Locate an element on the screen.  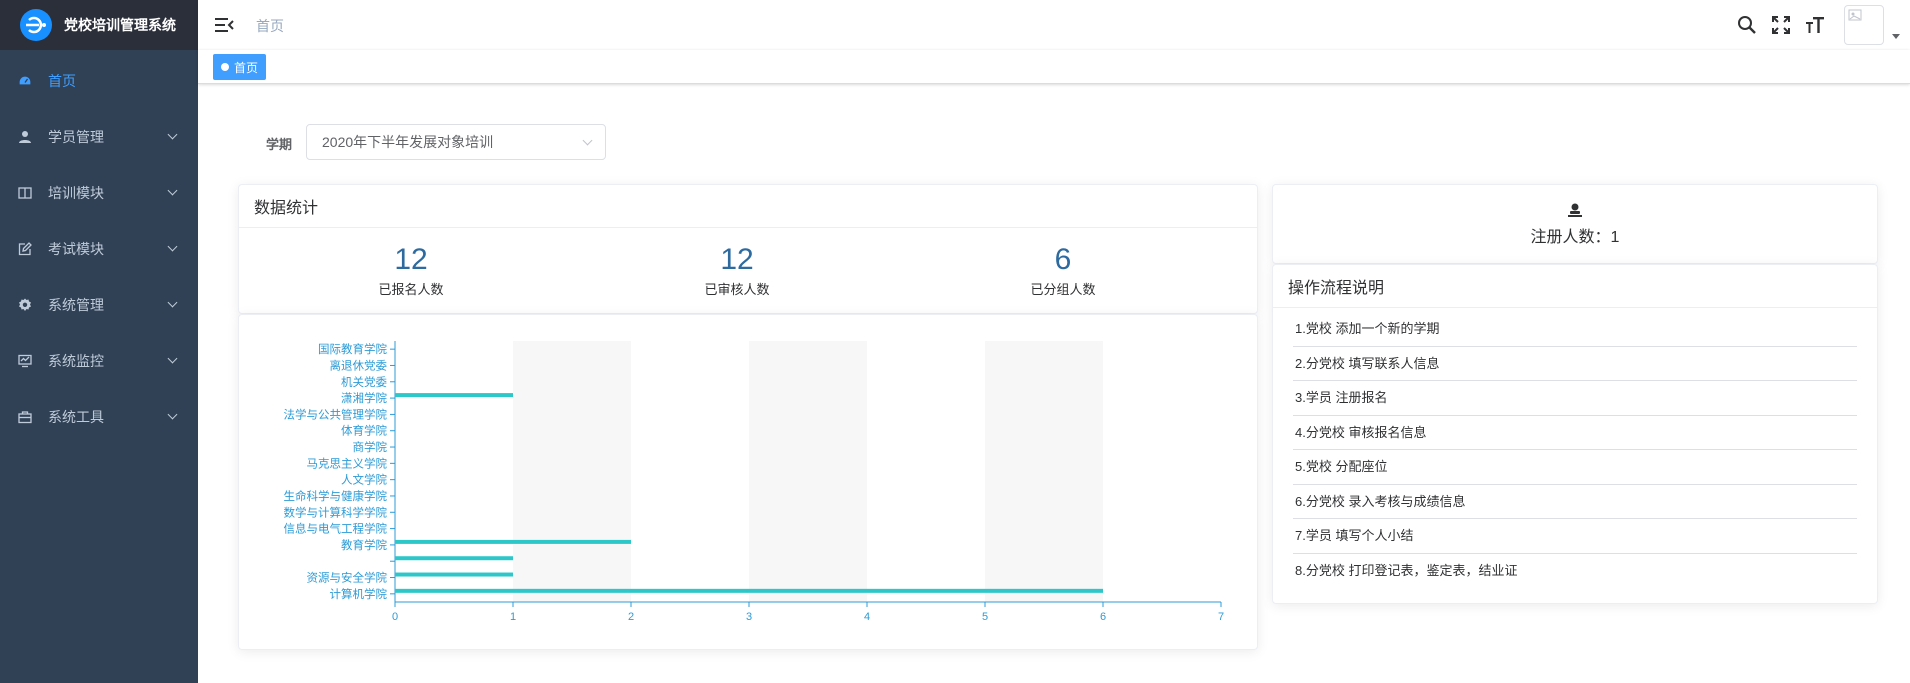
x-tick-label: 7 is located at coordinates (1221, 617).